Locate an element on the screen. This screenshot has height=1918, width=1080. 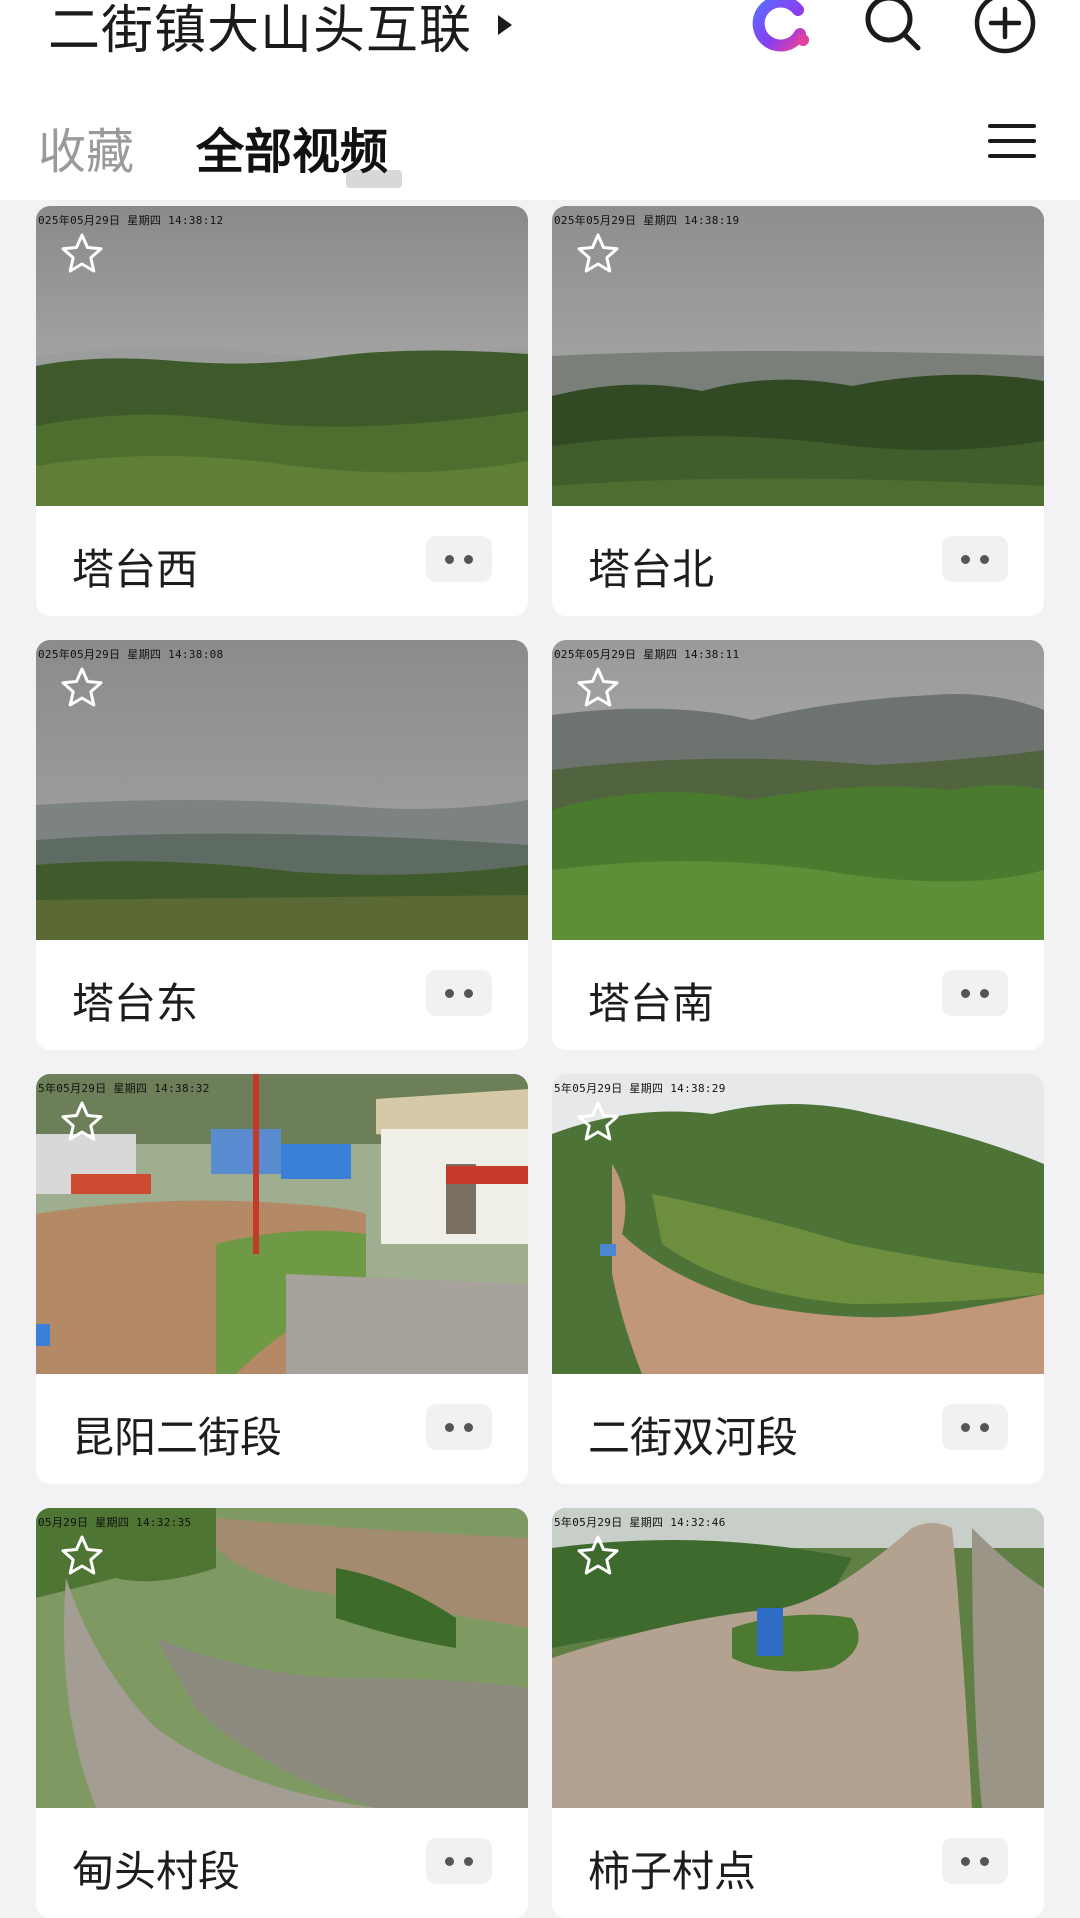
camera-thumbnail: 5年05月29日 星期四 14:32:46 is located at coordinates (798, 1658).